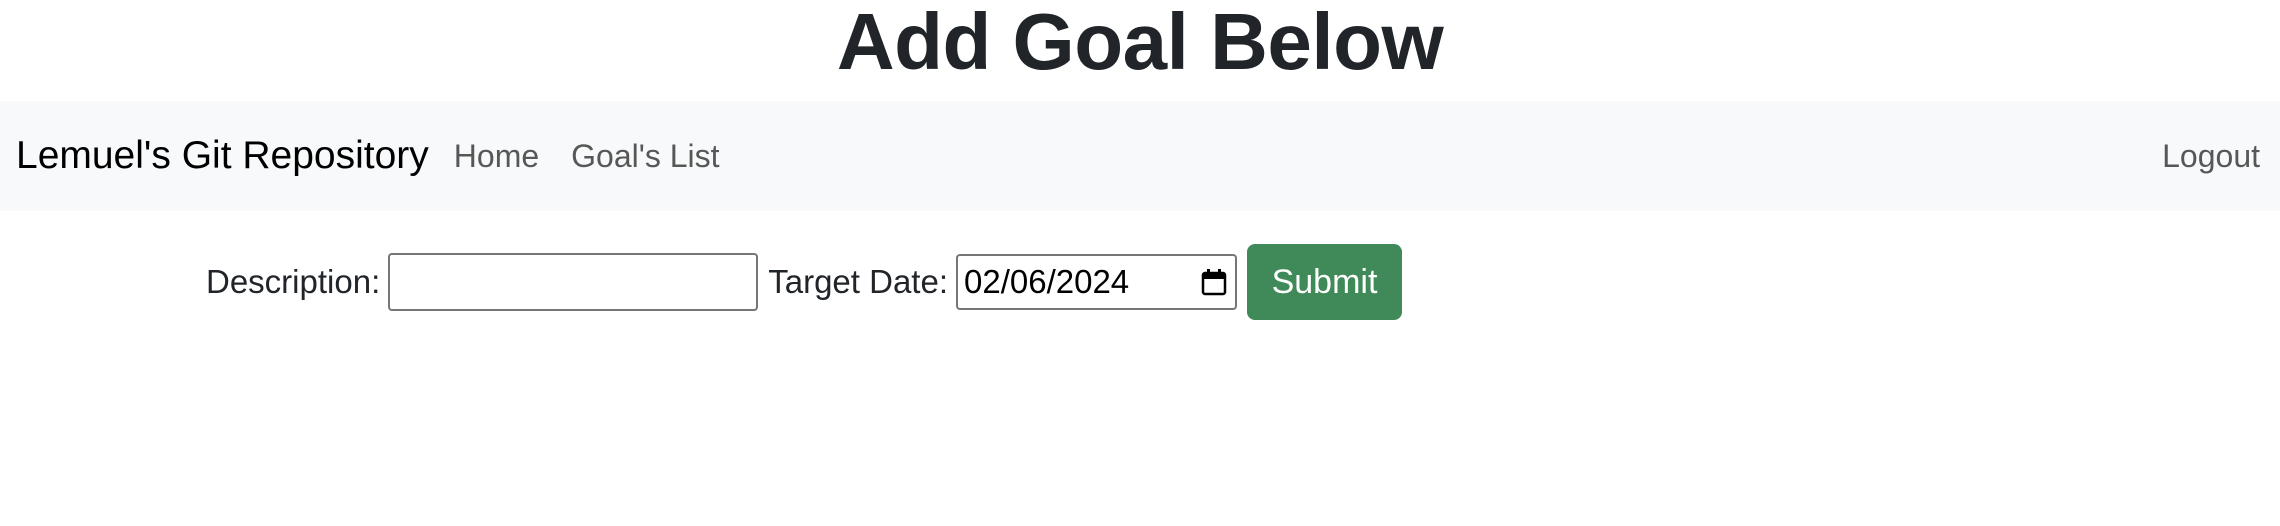  What do you see at coordinates (496, 156) in the screenshot?
I see `nav-link-home: Home` at bounding box center [496, 156].